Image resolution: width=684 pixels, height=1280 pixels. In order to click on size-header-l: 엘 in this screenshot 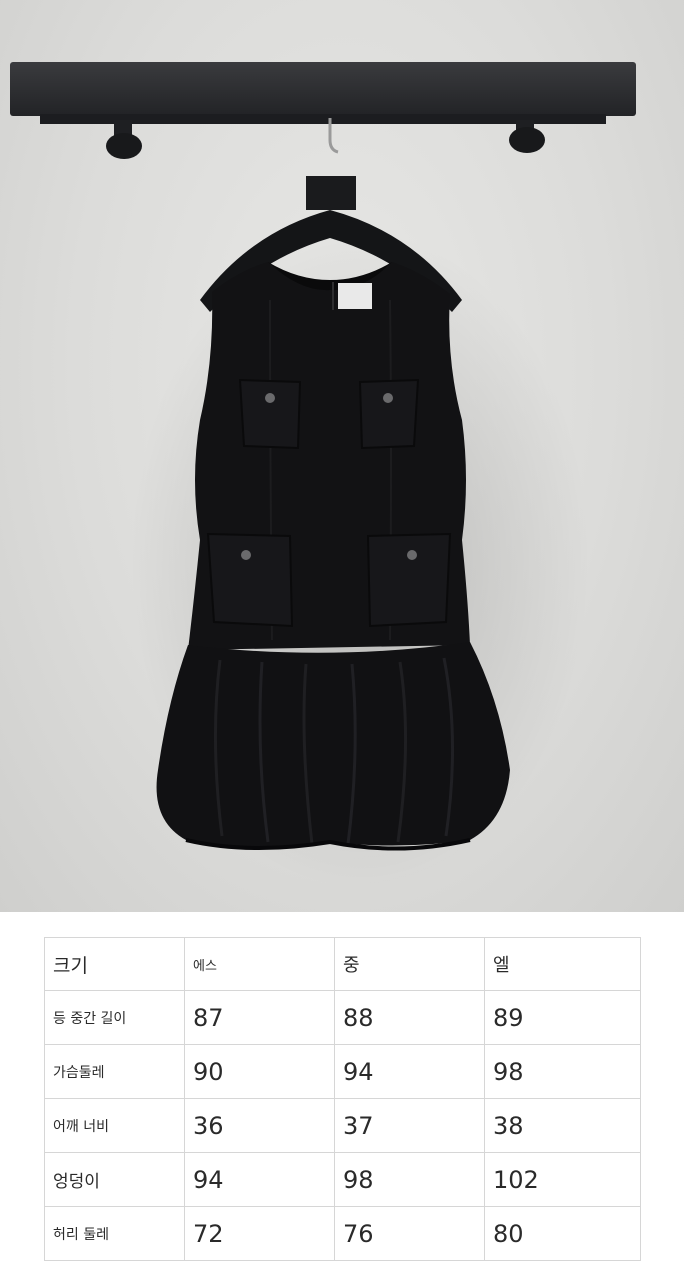, I will do `click(562, 964)`.